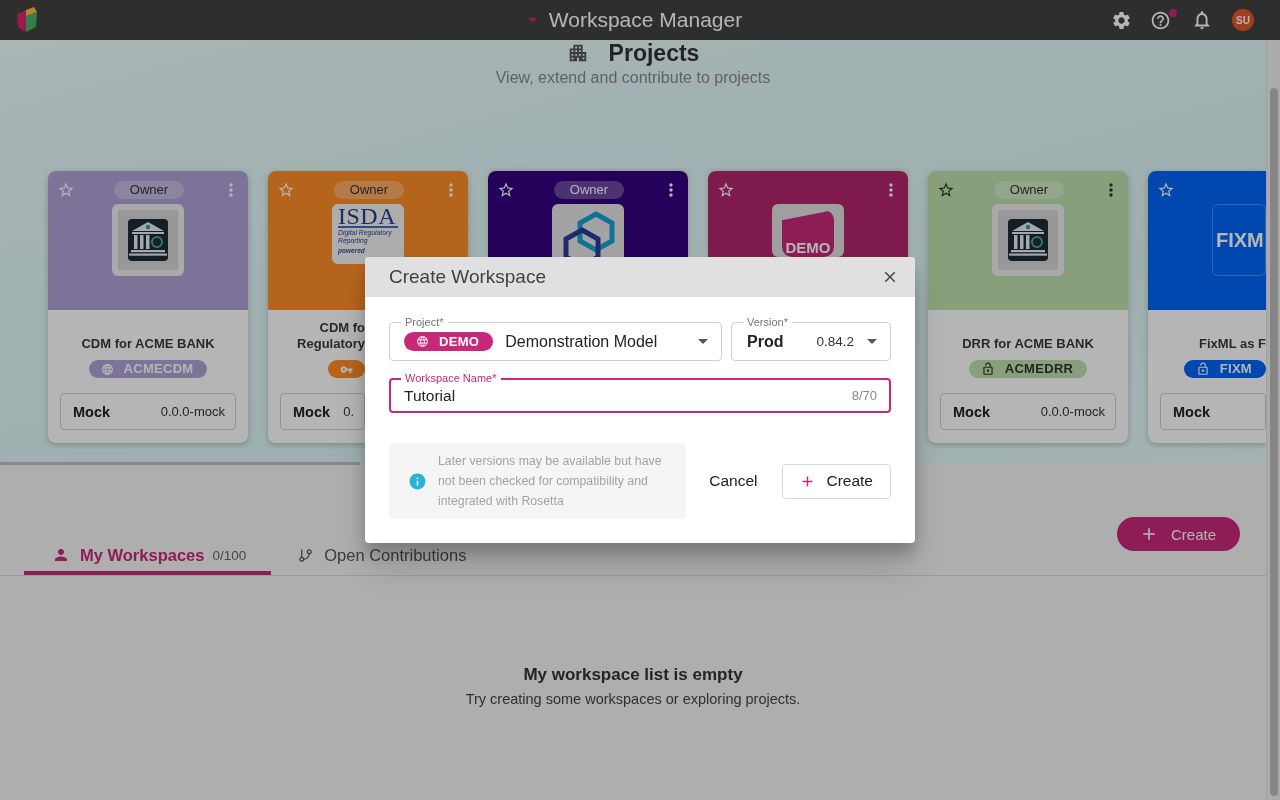 The image size is (1280, 800). What do you see at coordinates (808, 233) in the screenshot?
I see `logo-tag: DEMO` at bounding box center [808, 233].